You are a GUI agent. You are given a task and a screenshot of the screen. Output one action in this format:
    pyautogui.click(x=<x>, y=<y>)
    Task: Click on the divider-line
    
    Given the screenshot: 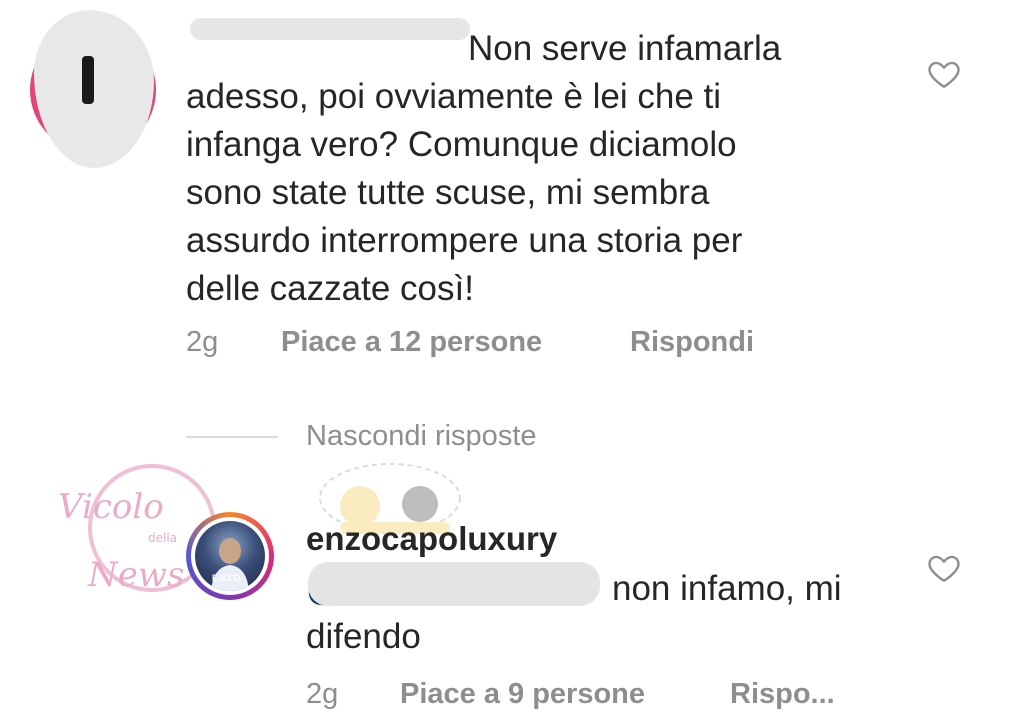 What is the action you would take?
    pyautogui.click(x=232, y=437)
    